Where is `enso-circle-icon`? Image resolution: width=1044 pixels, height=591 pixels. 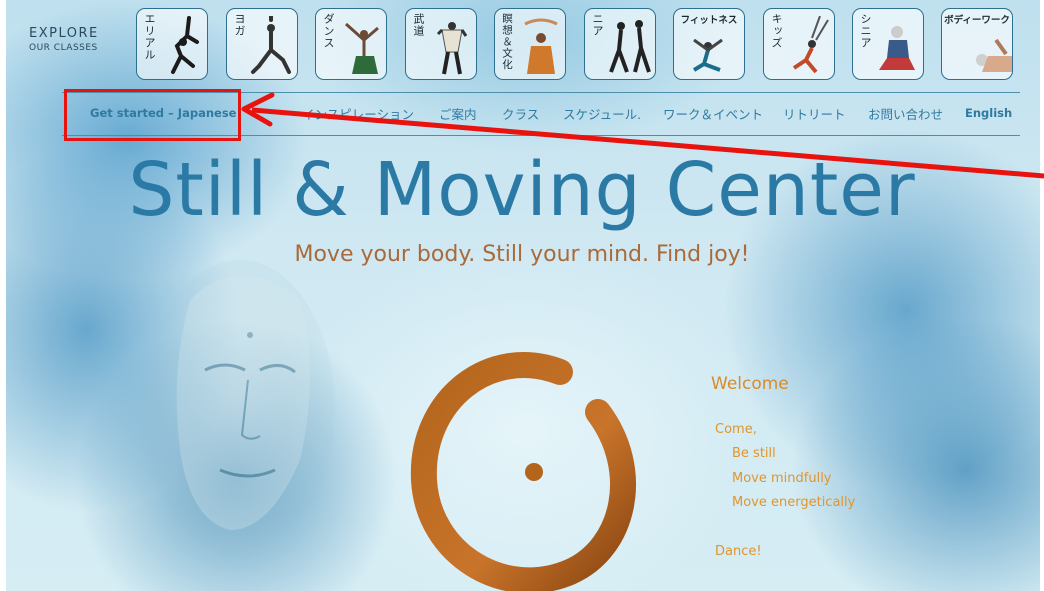
enso-circle-icon is located at coordinates (523, 471).